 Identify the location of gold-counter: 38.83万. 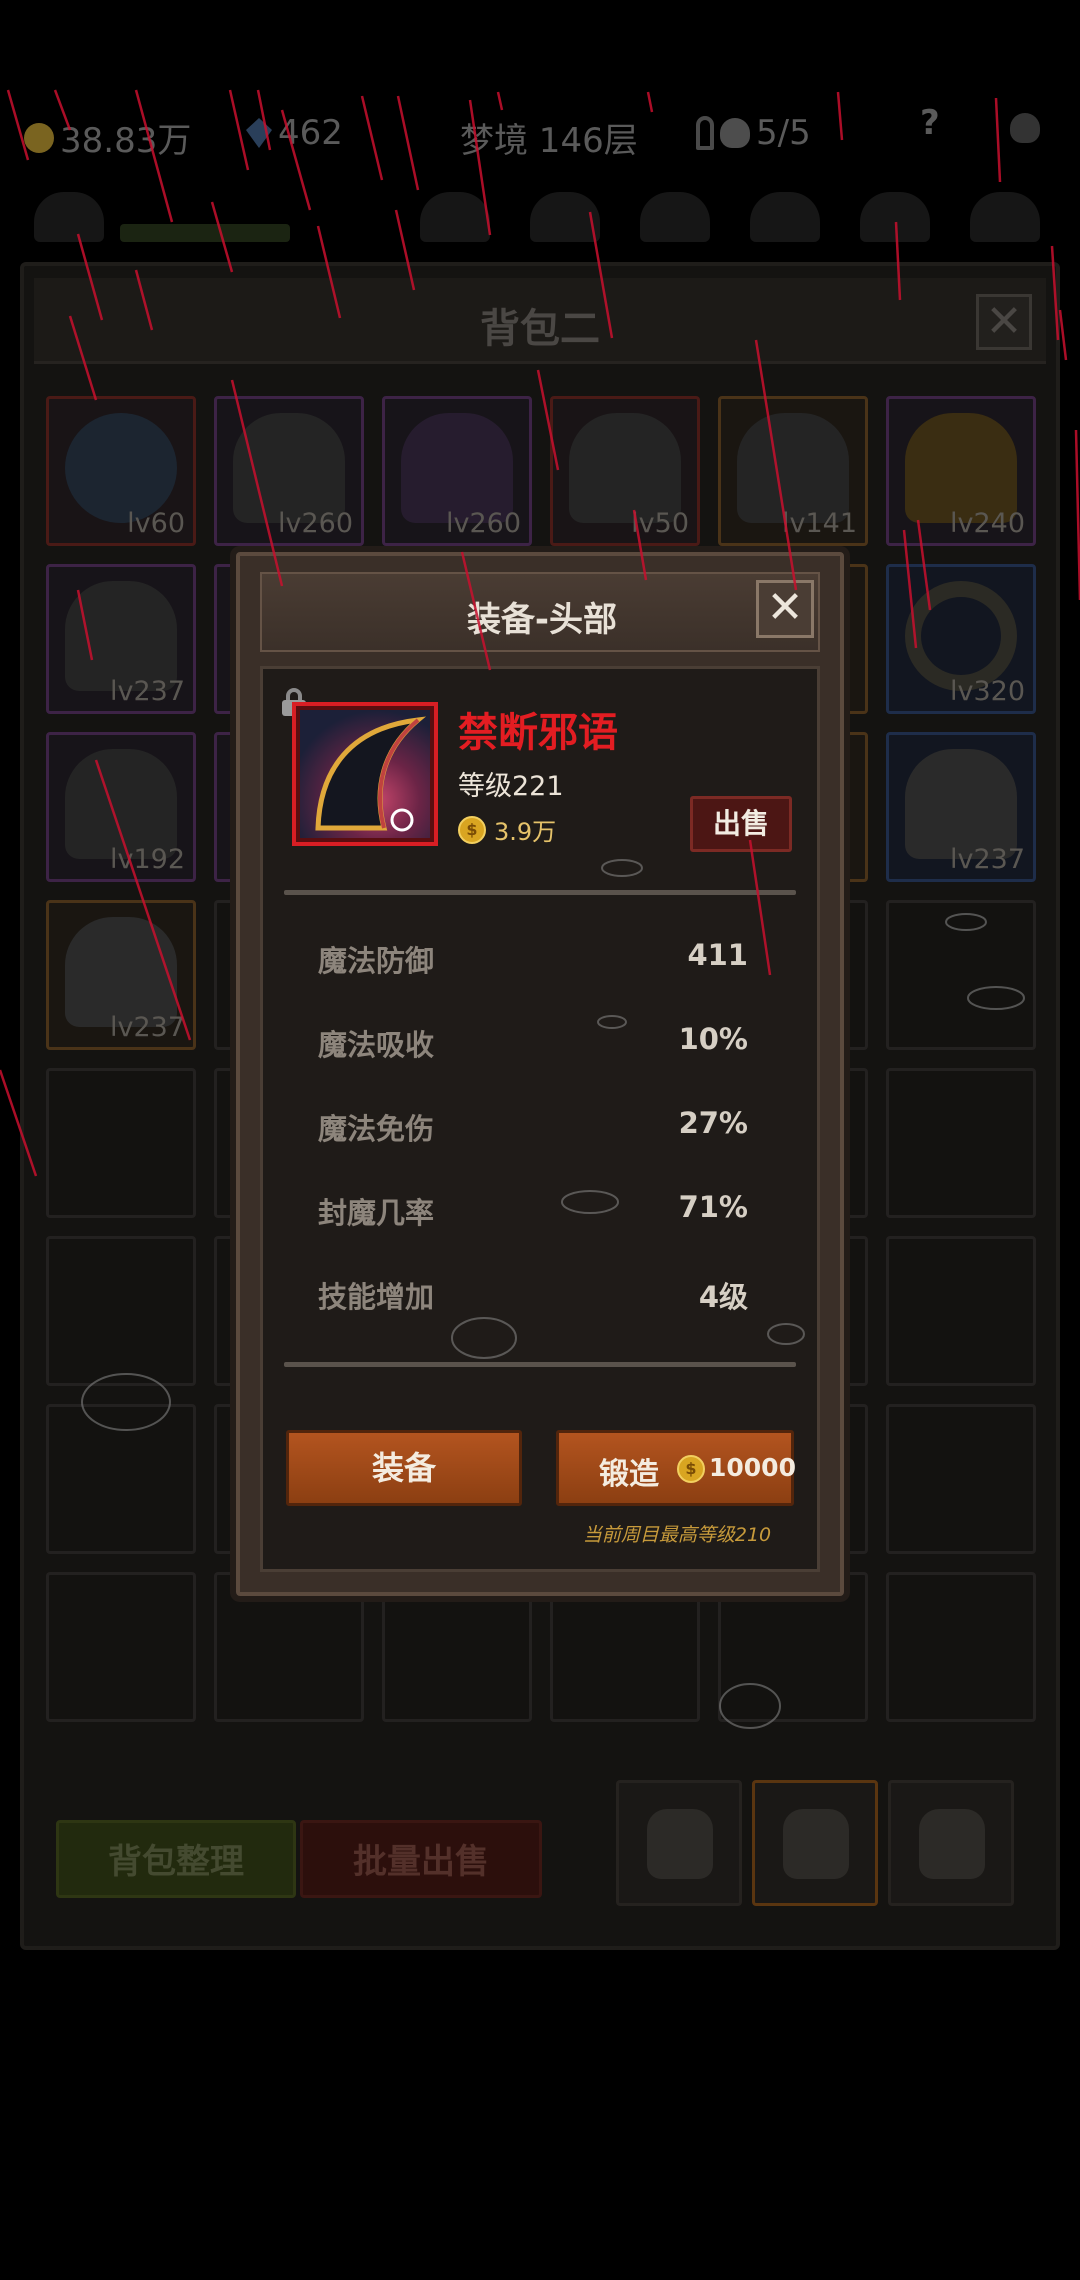
(107, 137).